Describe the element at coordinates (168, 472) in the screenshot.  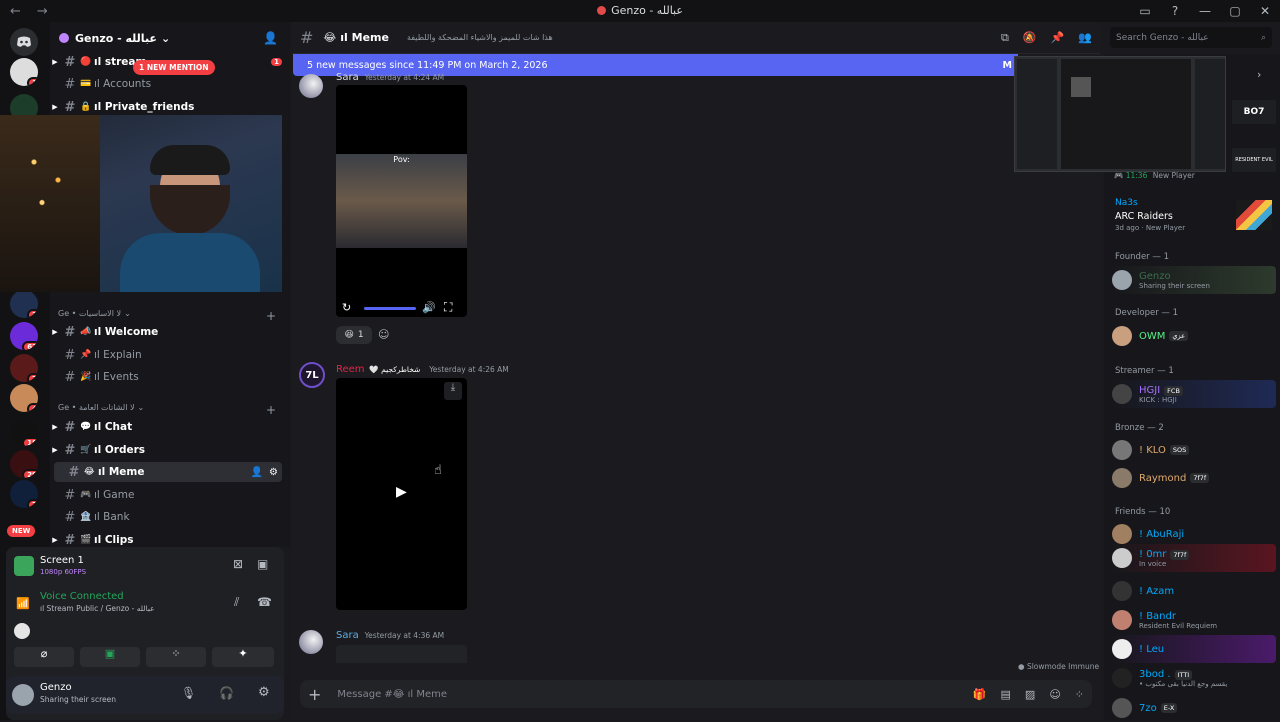
I see `channel-meme: # 😂 ıl Meme 👤 ⚙` at that location.